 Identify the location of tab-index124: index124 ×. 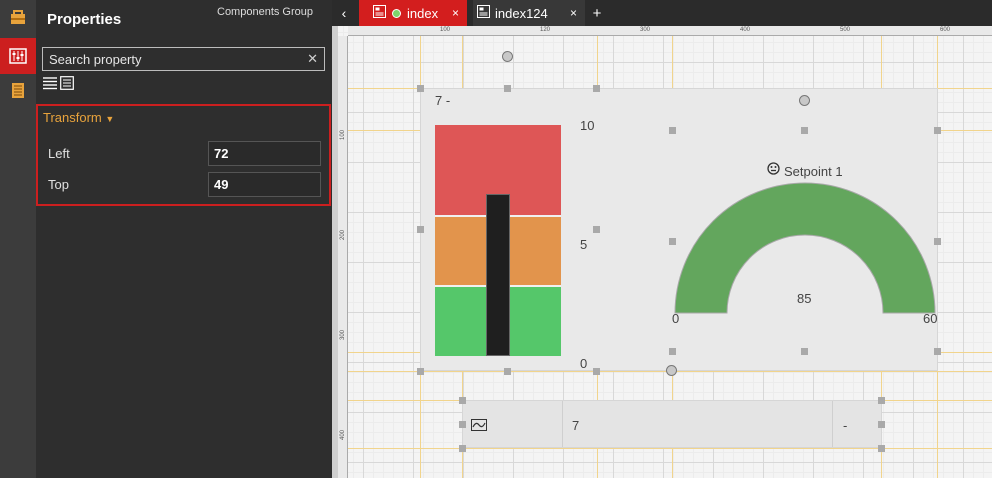
(529, 13).